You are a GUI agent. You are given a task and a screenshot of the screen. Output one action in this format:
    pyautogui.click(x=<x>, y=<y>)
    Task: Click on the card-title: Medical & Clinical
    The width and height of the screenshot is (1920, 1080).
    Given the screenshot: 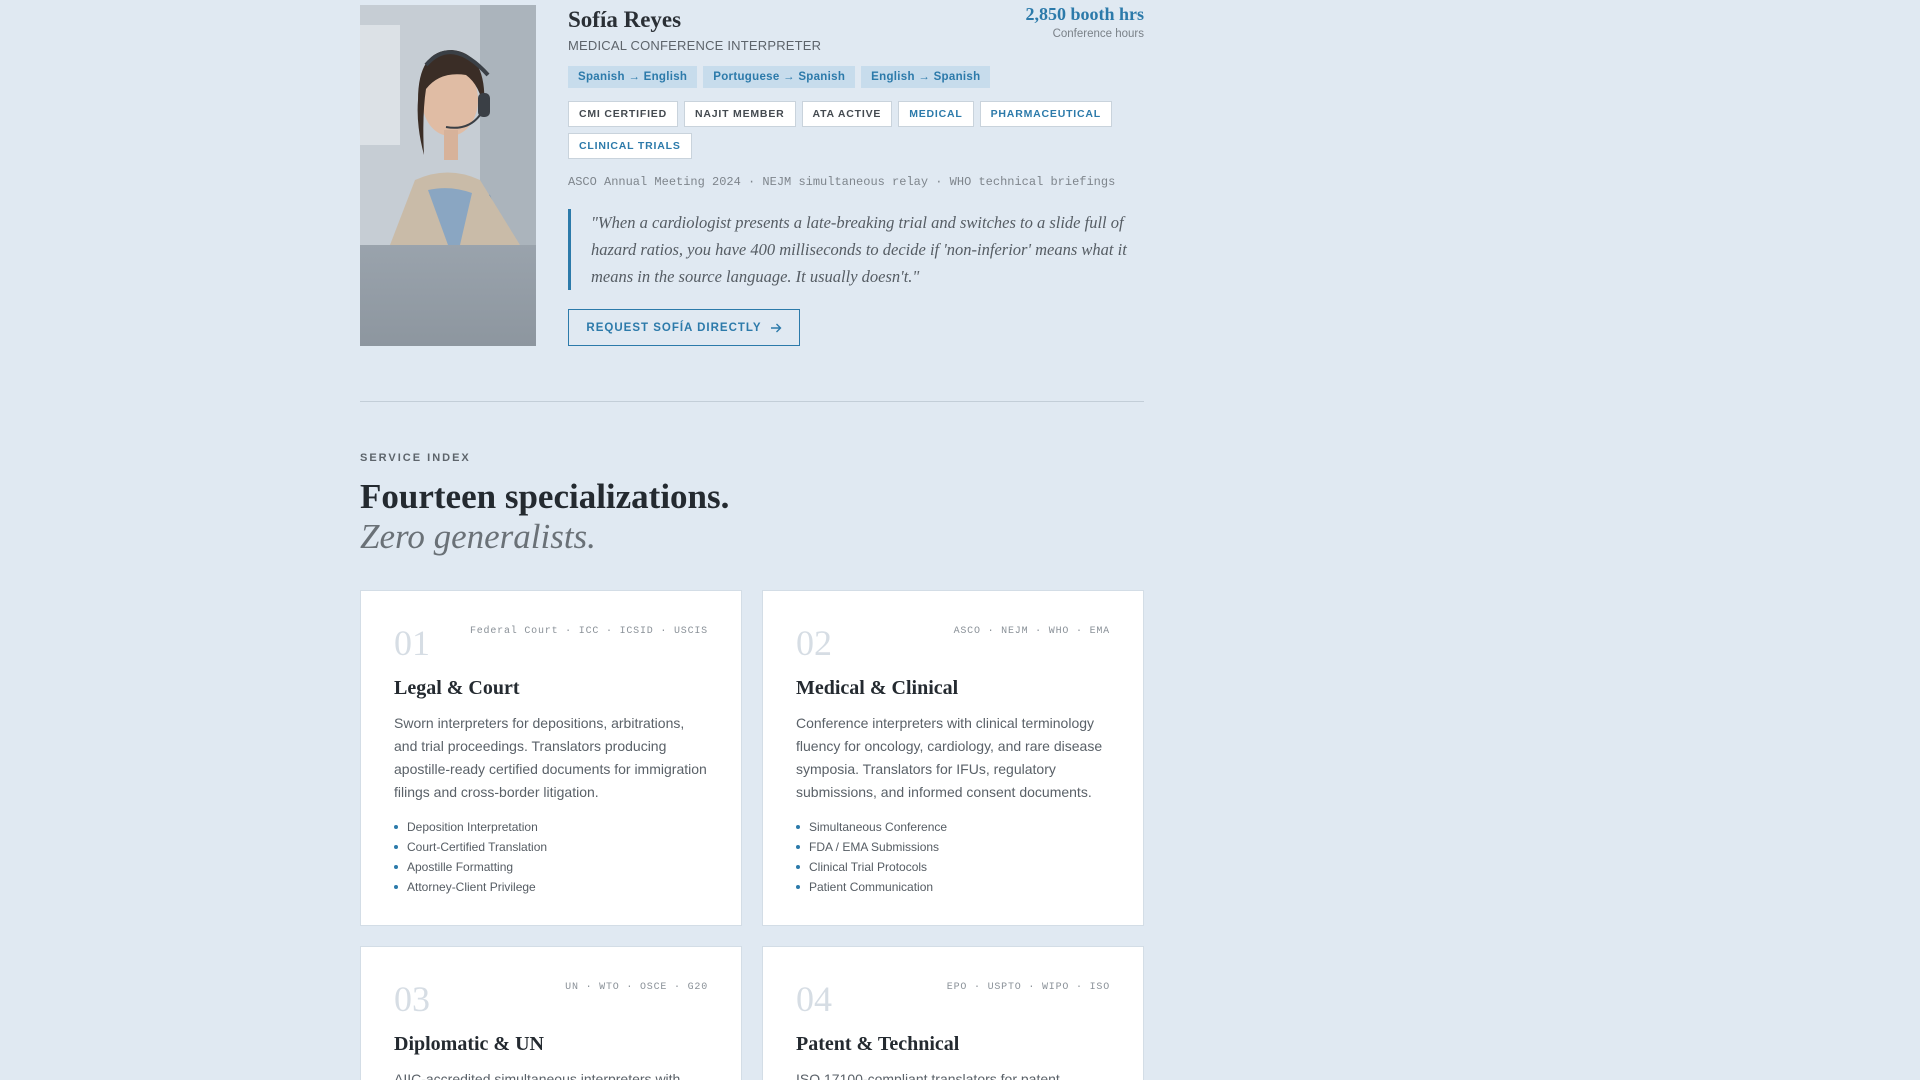 What is the action you would take?
    pyautogui.click(x=877, y=688)
    